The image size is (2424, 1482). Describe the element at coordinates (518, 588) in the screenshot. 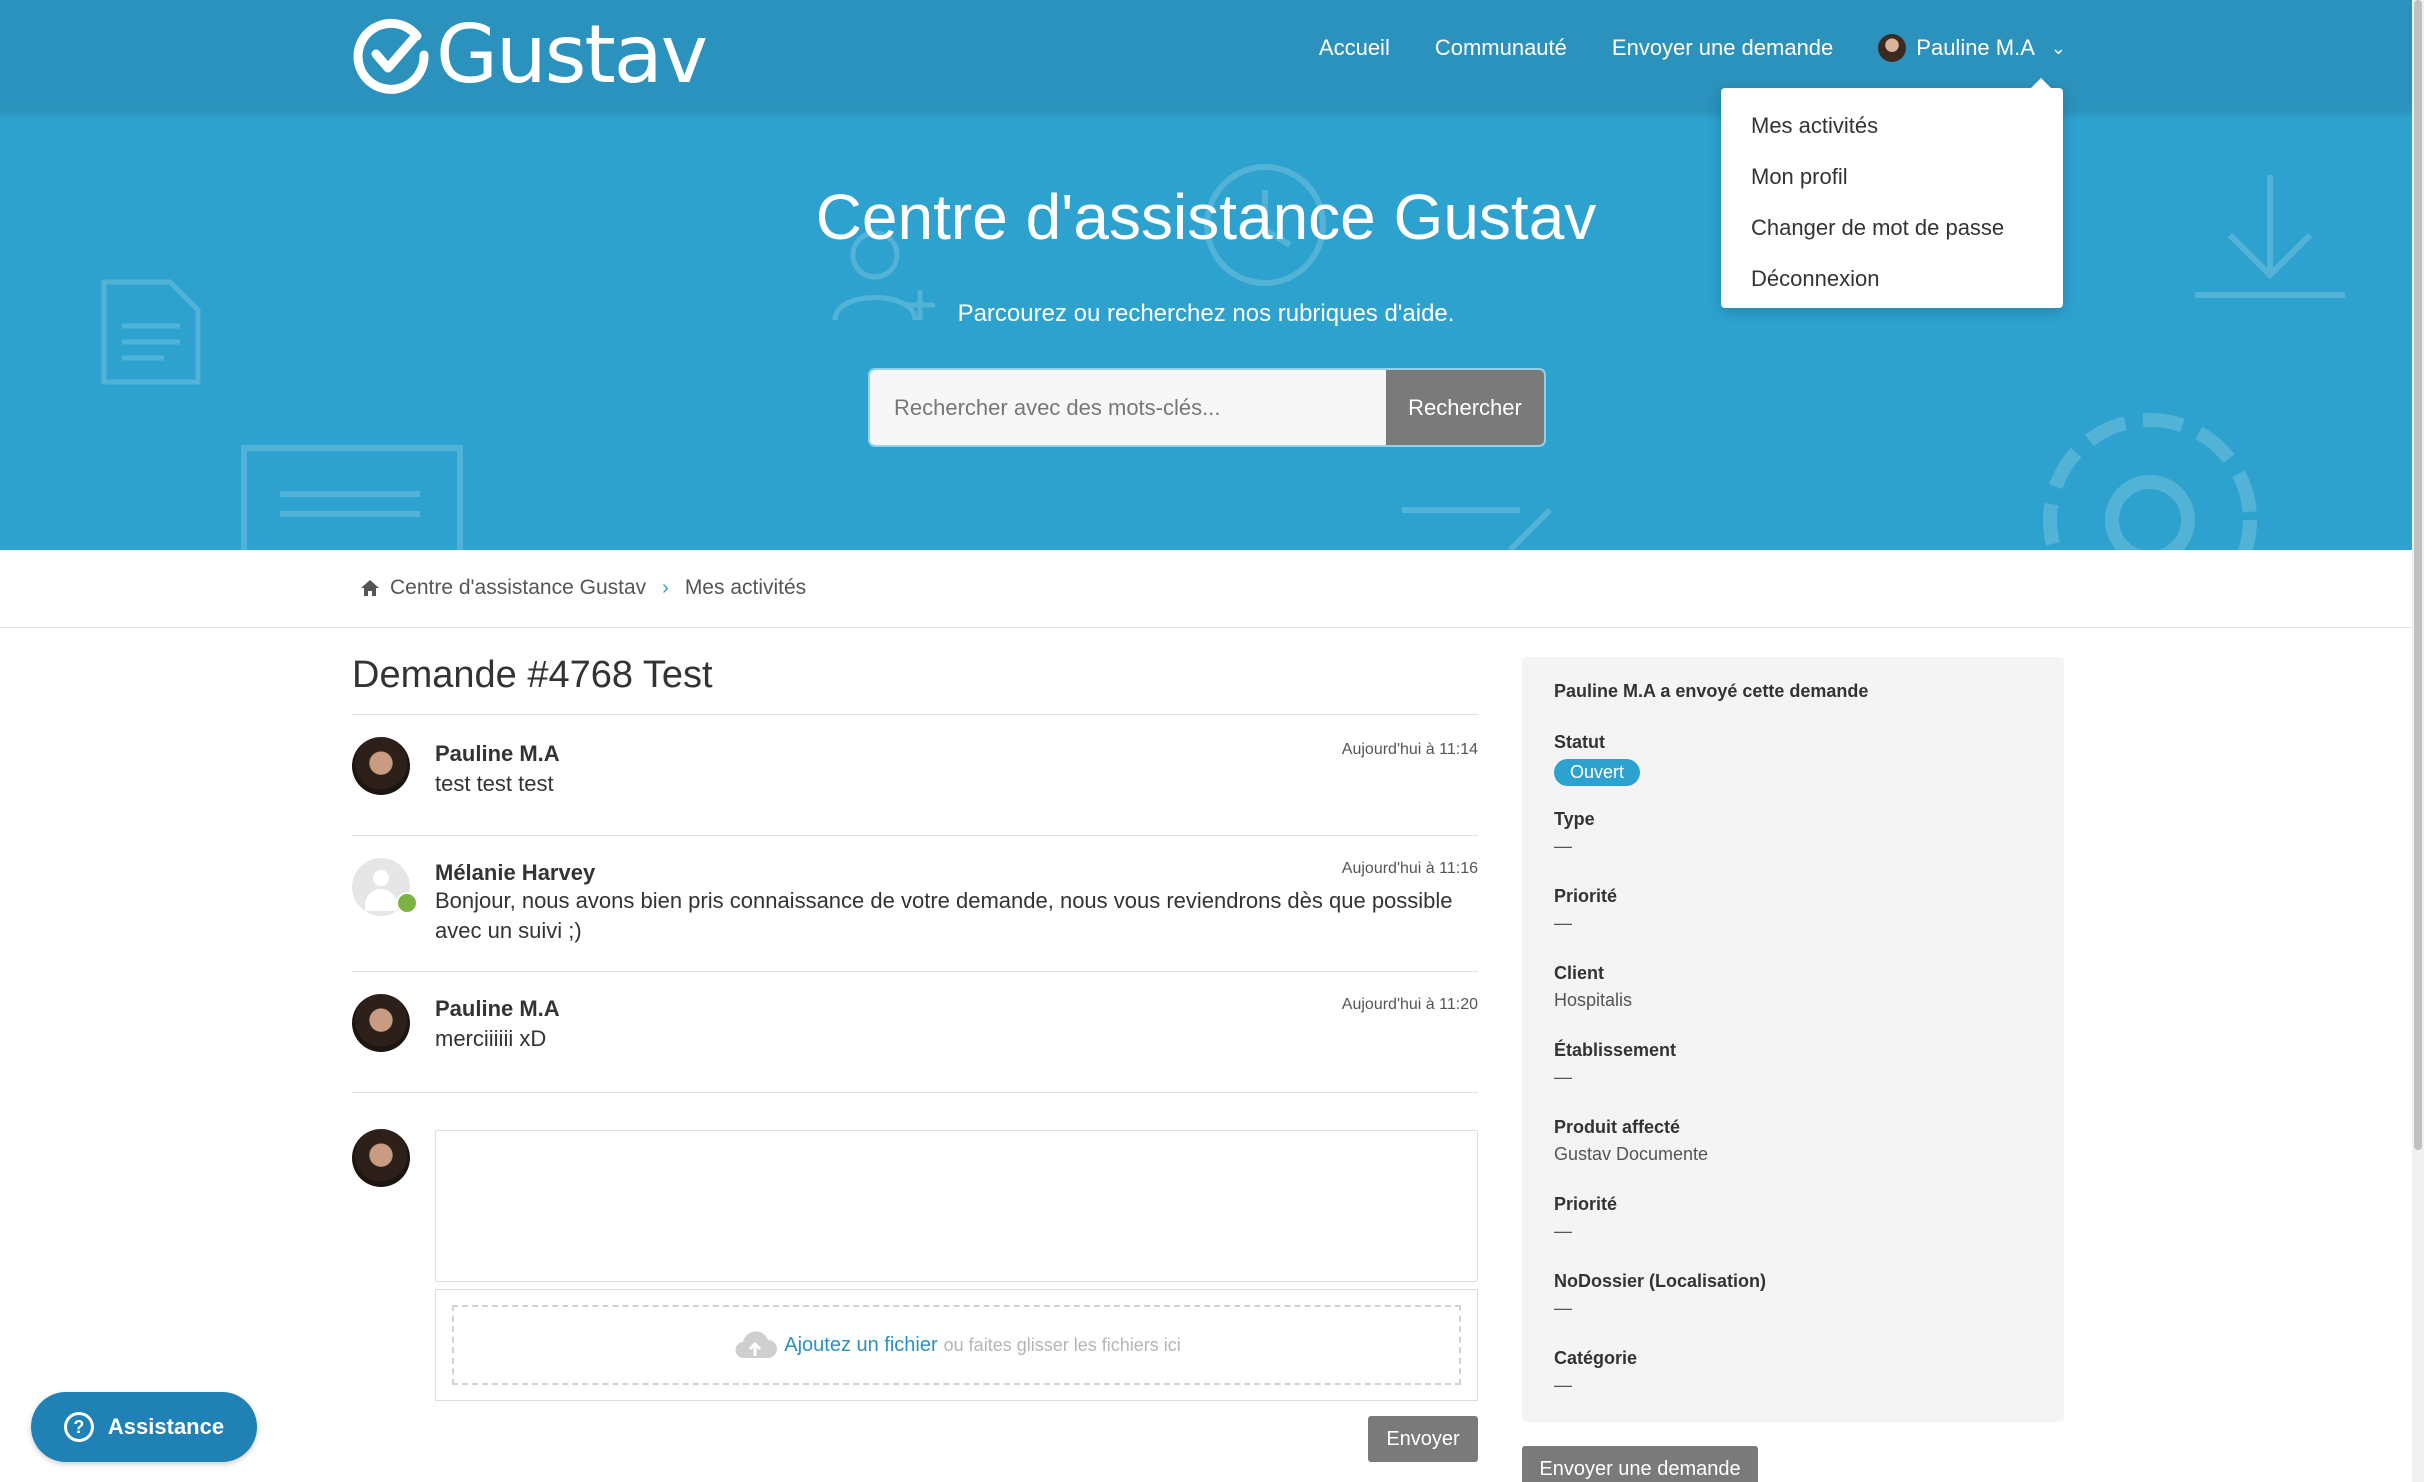

I see `breadcrumb-home-link: Centre d'assistance Gustav` at that location.